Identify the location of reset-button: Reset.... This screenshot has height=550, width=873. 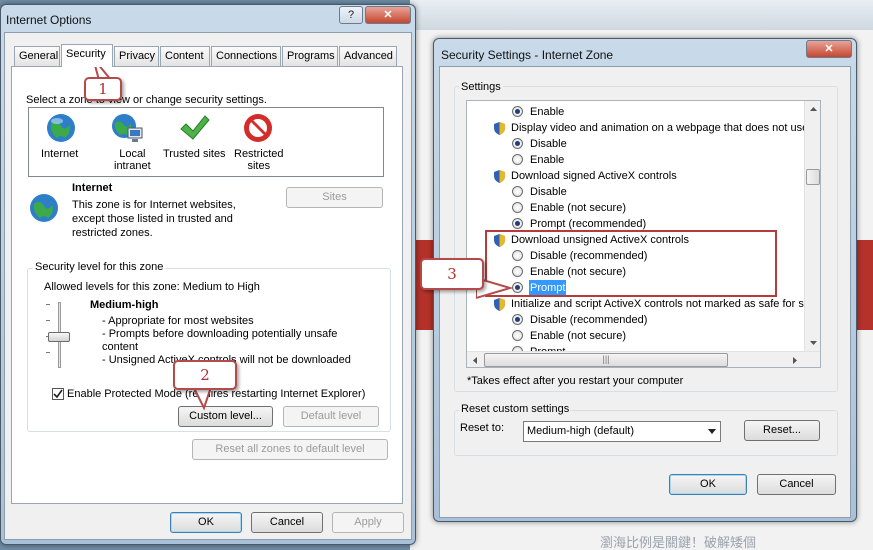
(782, 430).